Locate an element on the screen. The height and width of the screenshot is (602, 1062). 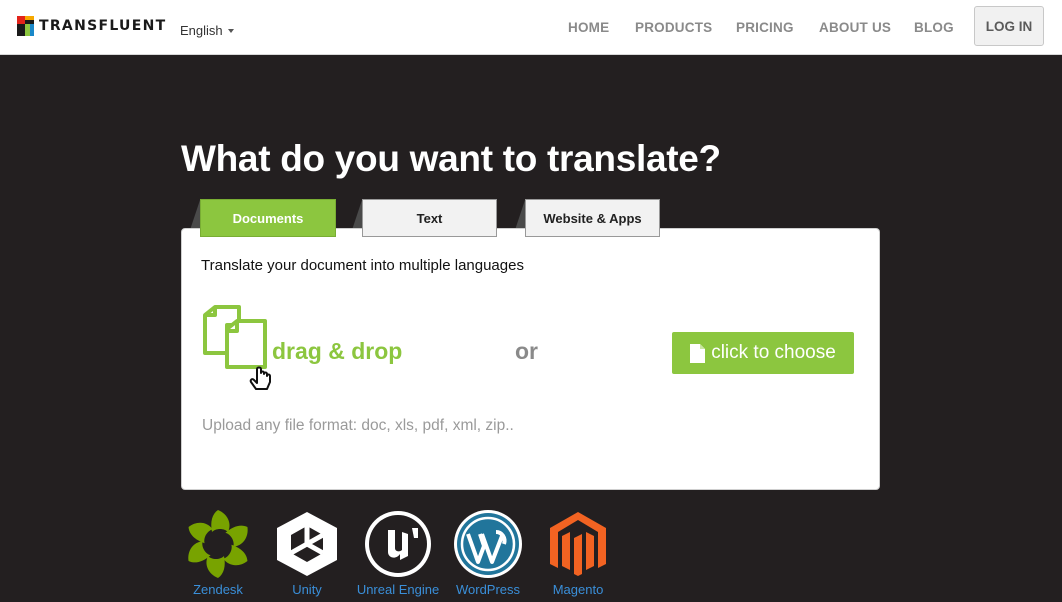
caret-down-icon is located at coordinates (230, 30).